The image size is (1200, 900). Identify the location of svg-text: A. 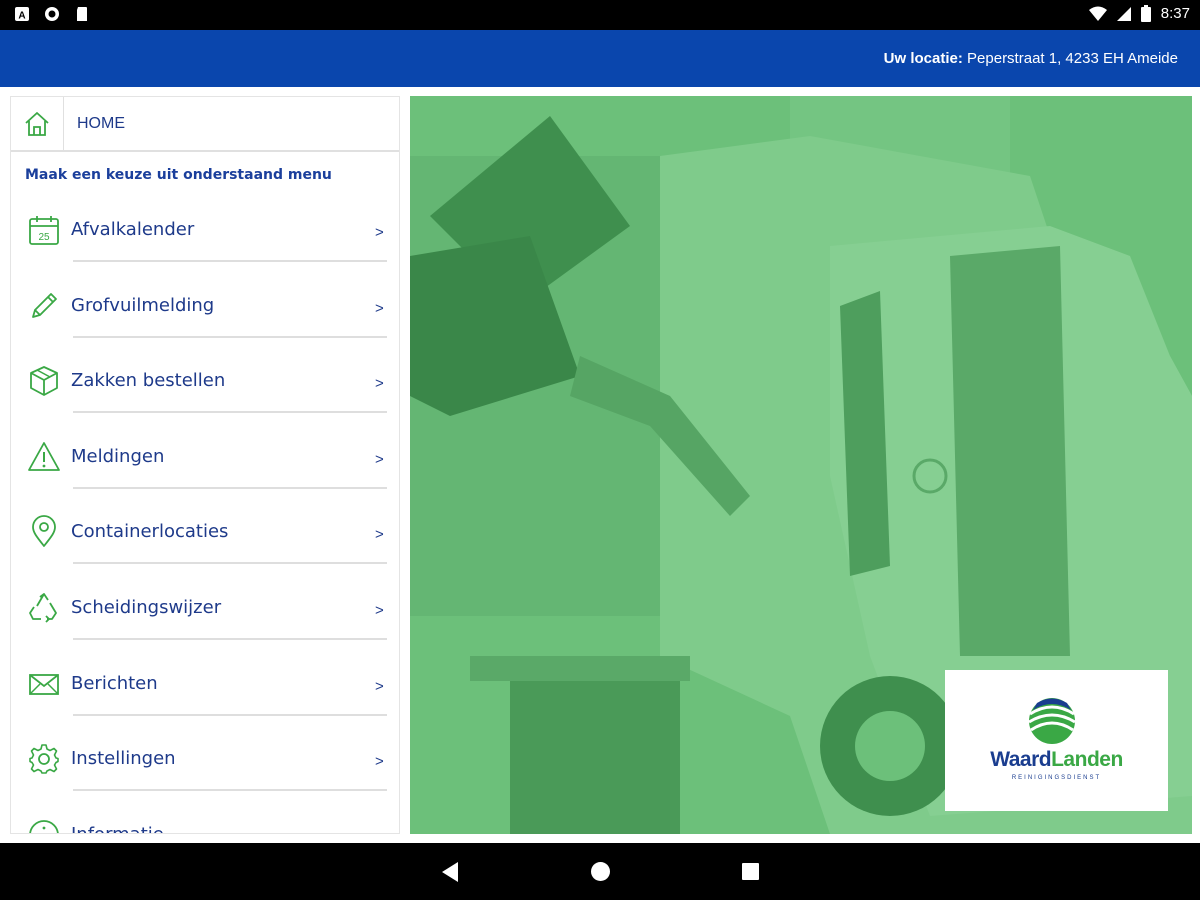
(21, 16).